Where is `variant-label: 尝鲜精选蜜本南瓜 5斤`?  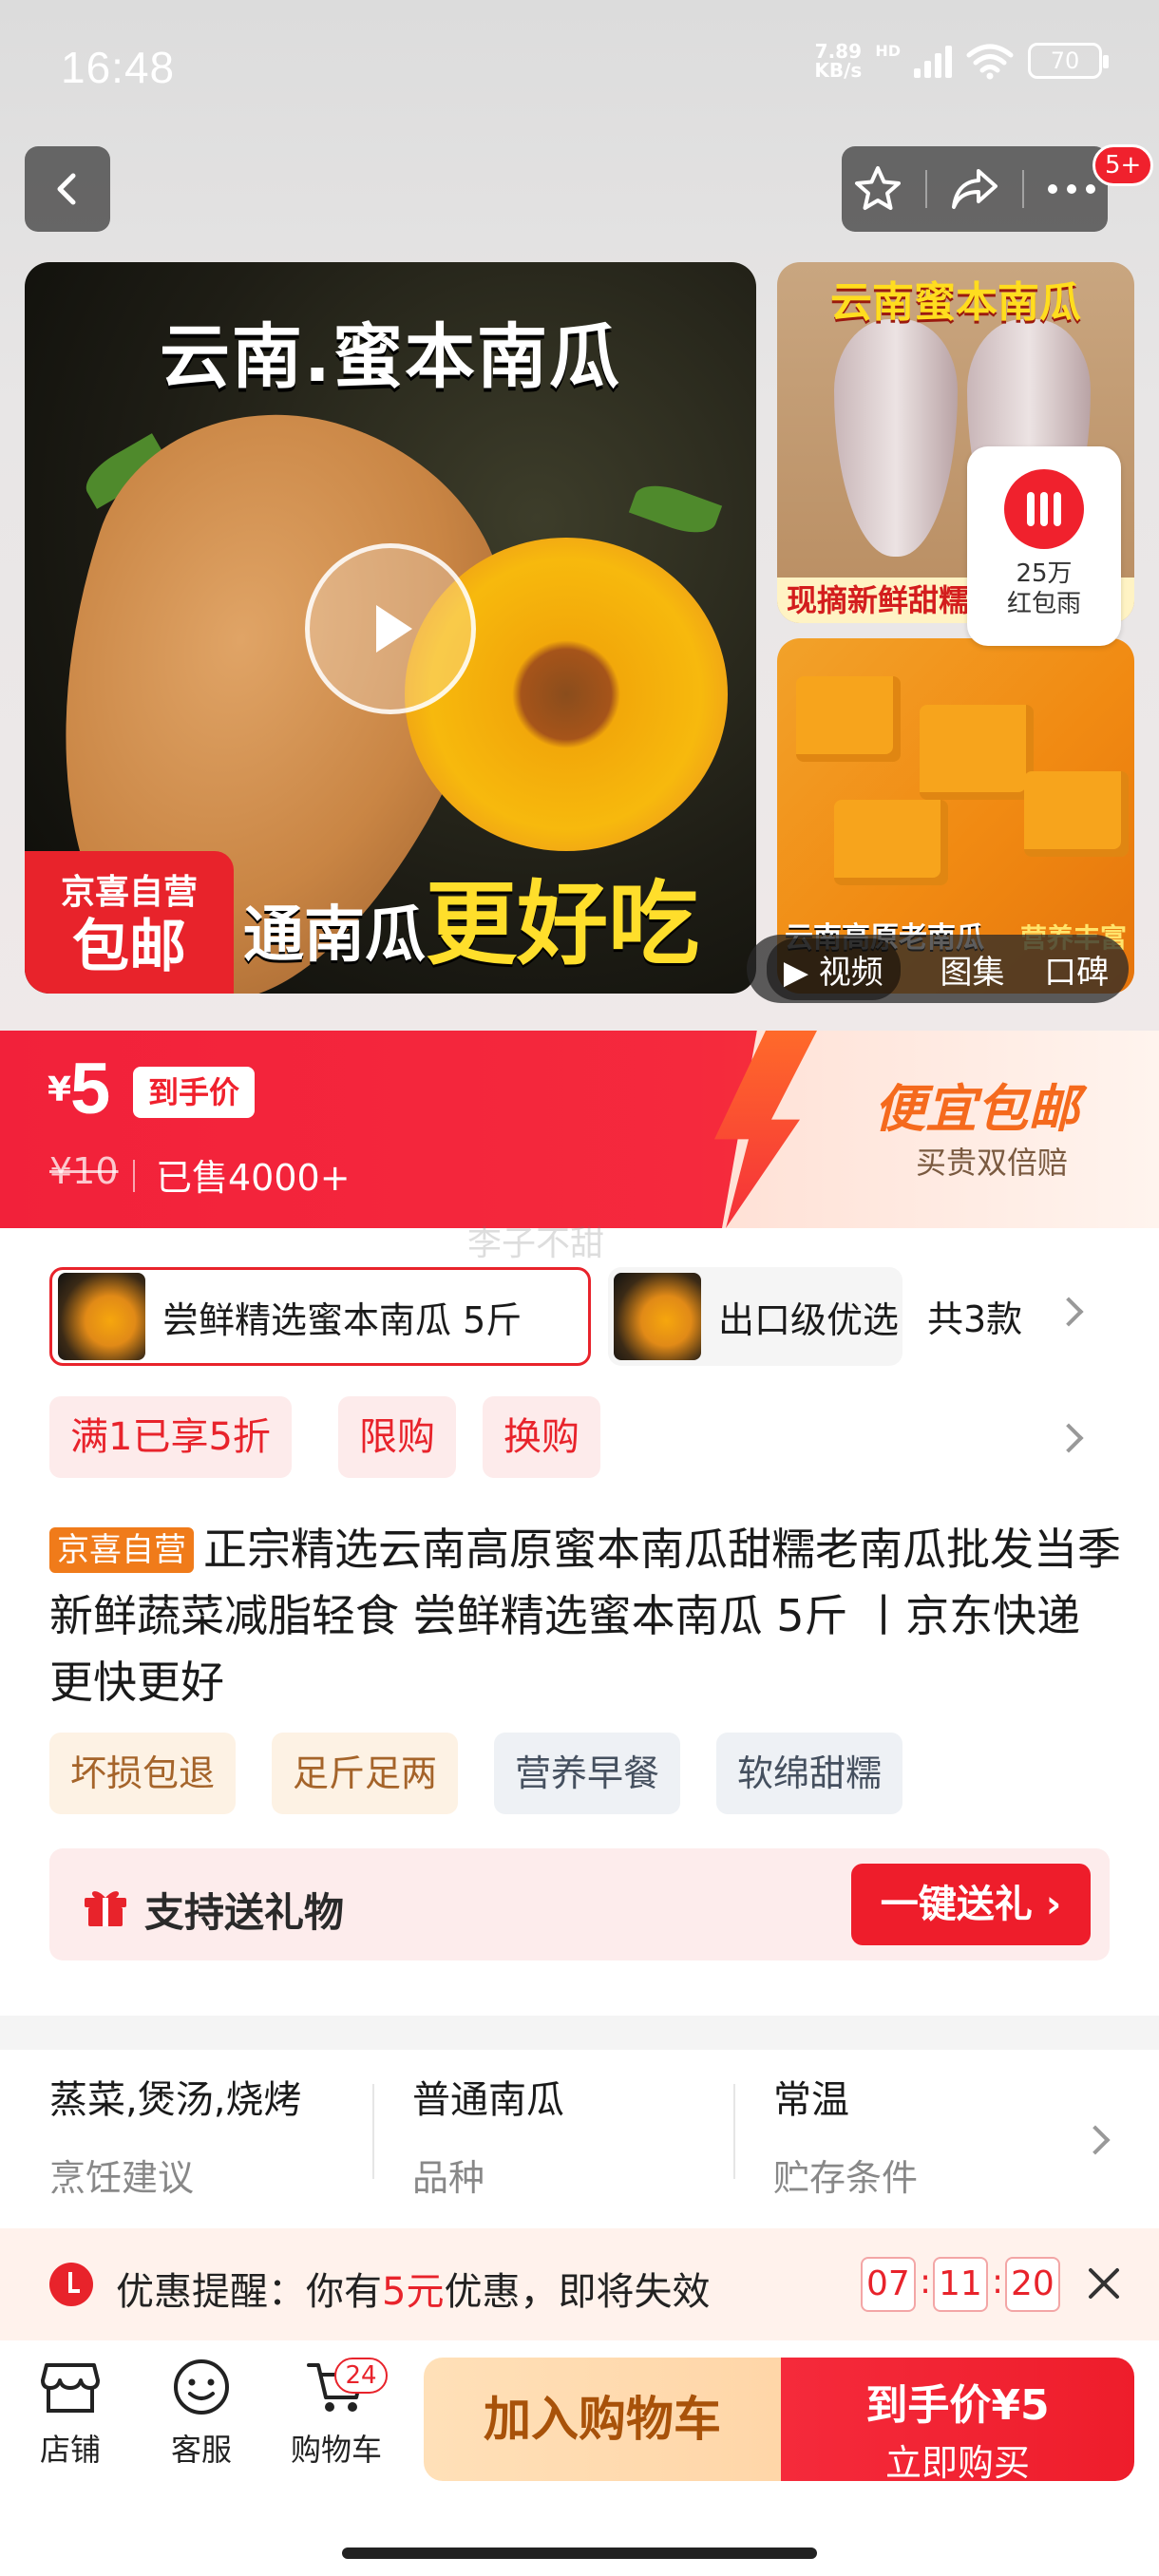
variant-label: 尝鲜精选蜜本南瓜 5斤 is located at coordinates (342, 1319).